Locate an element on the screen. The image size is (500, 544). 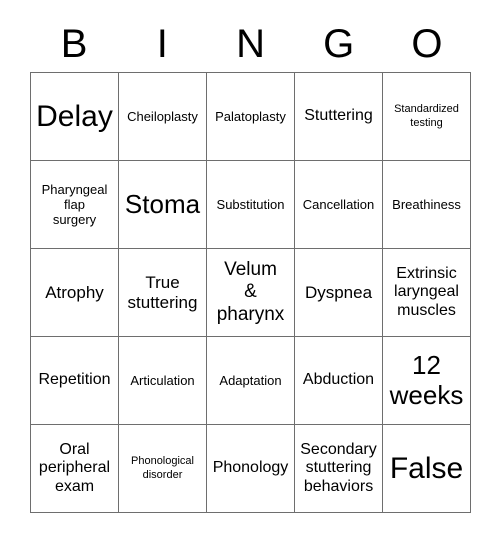
bingo-cell: Phonology is located at coordinates (251, 469).